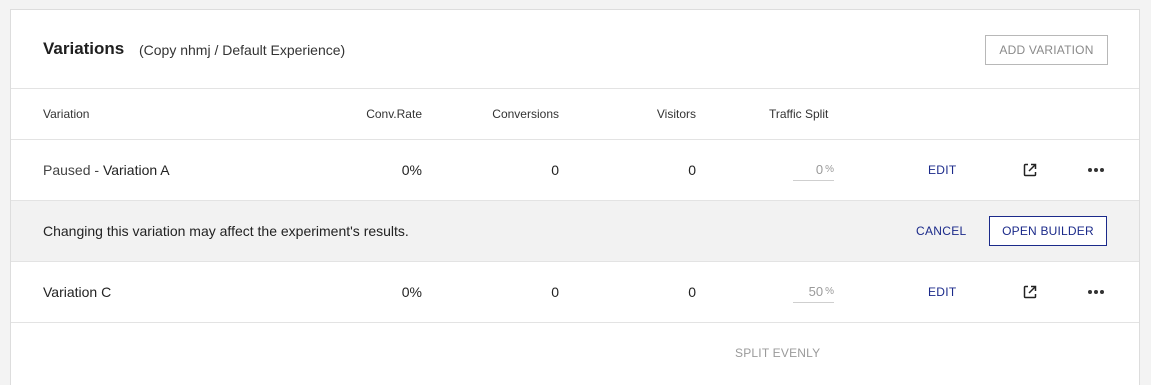 This screenshot has height=385, width=1151. I want to click on split-evenly-button: SPLIT EVENLY, so click(777, 353).